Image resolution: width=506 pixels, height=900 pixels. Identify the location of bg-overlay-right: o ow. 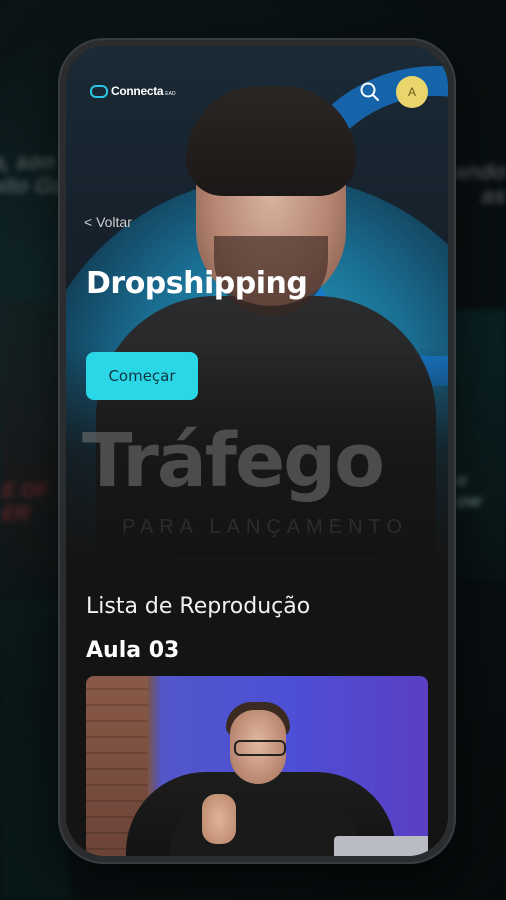
(468, 490).